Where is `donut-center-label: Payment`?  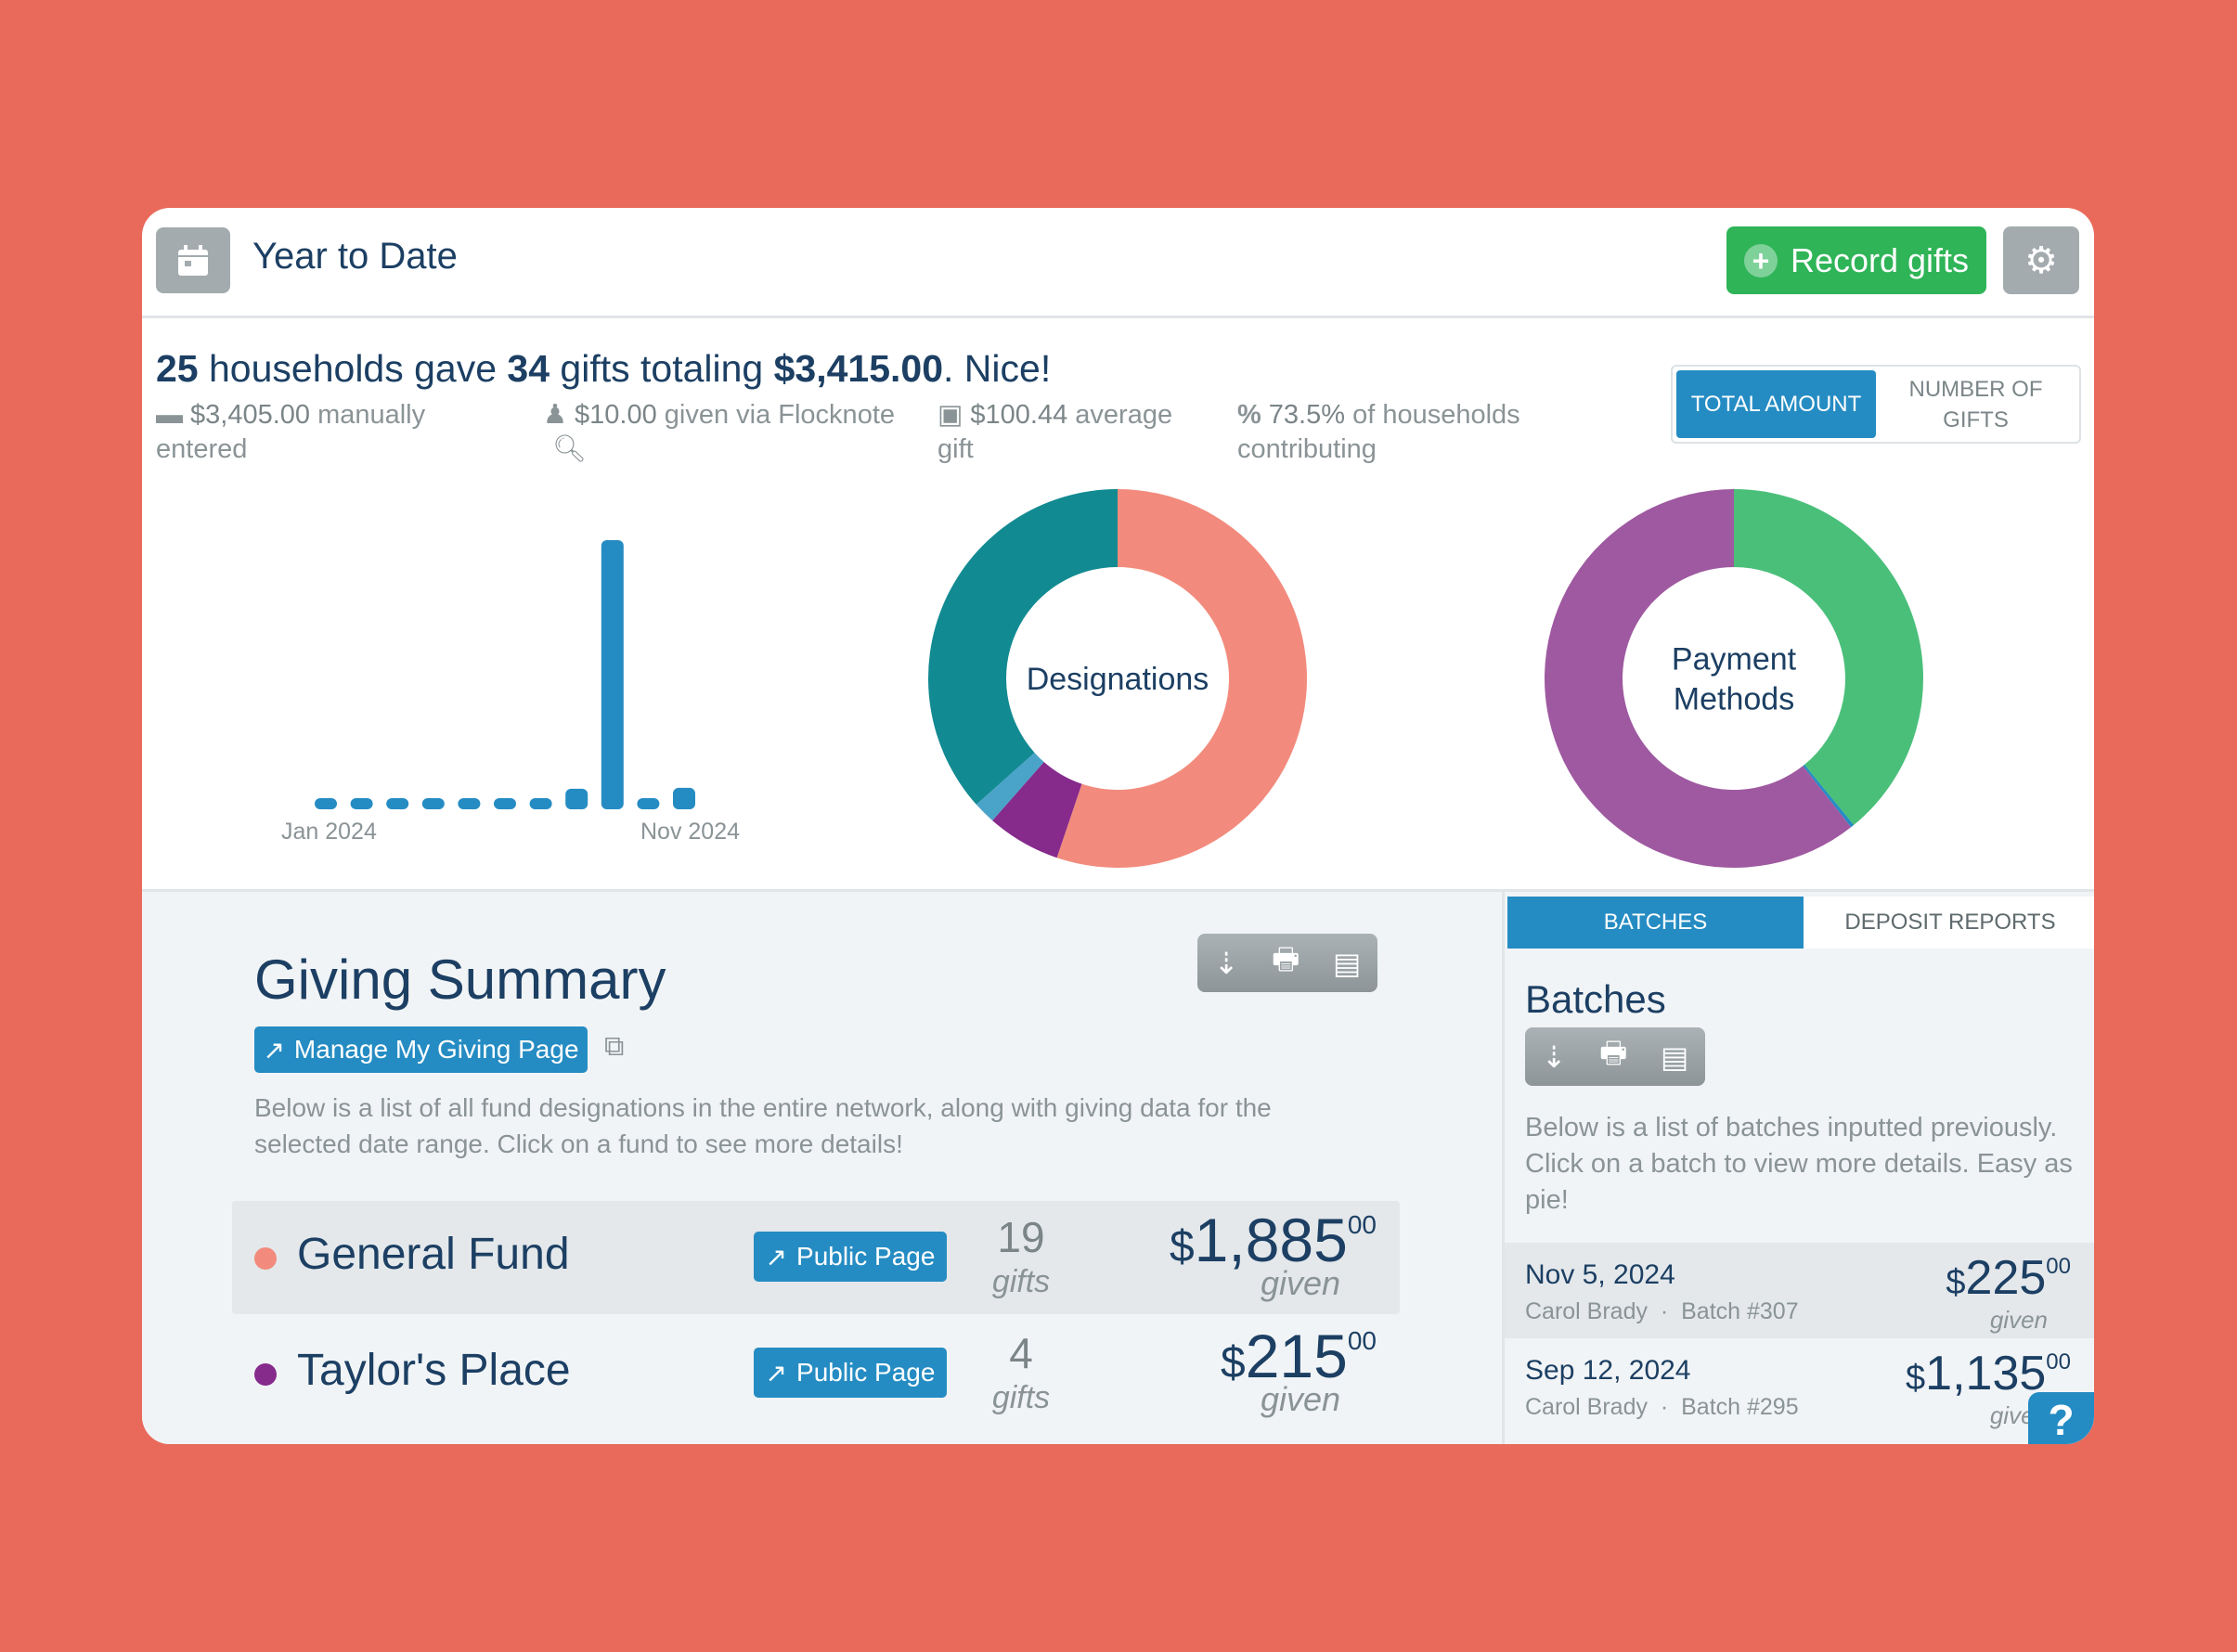
donut-center-label: Payment is located at coordinates (1734, 660).